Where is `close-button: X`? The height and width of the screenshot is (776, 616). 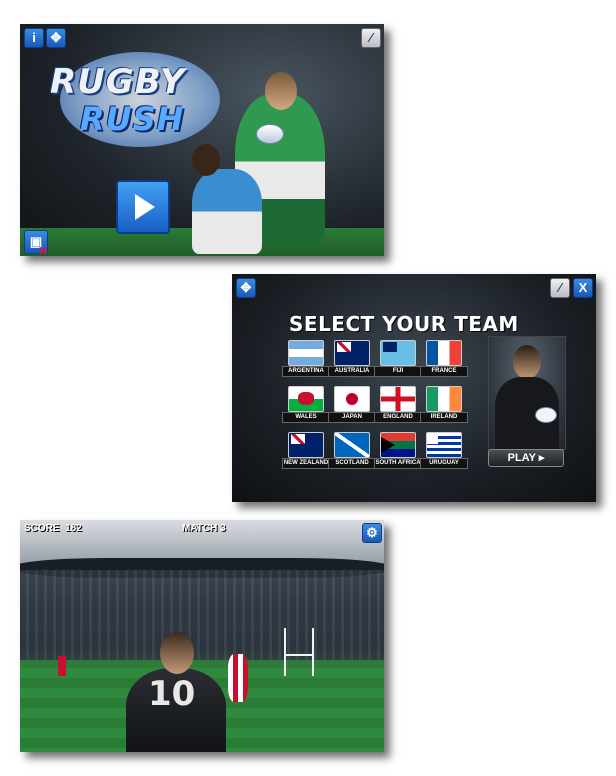
close-button: X is located at coordinates (583, 288).